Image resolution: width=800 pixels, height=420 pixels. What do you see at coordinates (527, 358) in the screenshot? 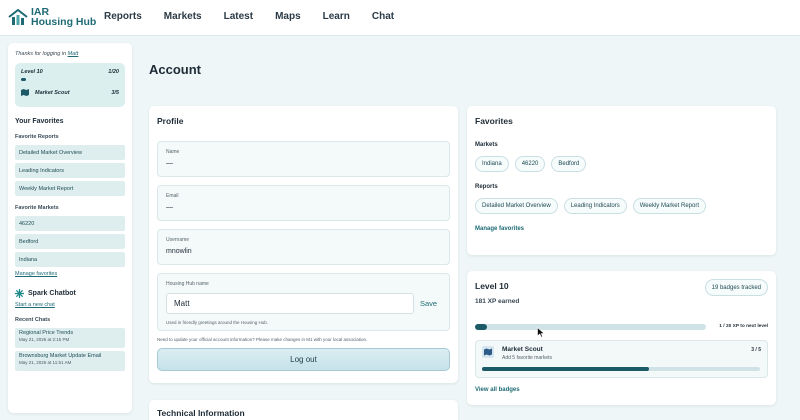
I see `badge-description: Add 5 favorite markets` at bounding box center [527, 358].